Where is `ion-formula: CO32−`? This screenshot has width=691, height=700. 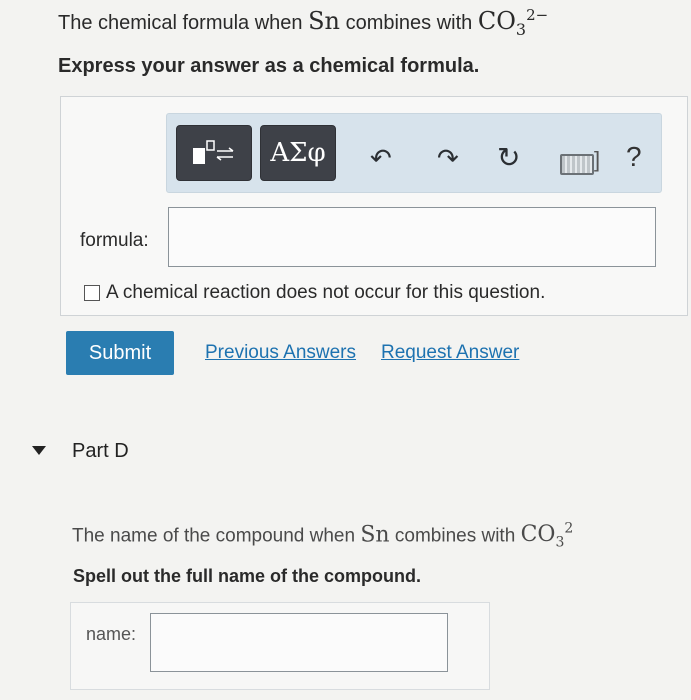 ion-formula: CO32− is located at coordinates (513, 22).